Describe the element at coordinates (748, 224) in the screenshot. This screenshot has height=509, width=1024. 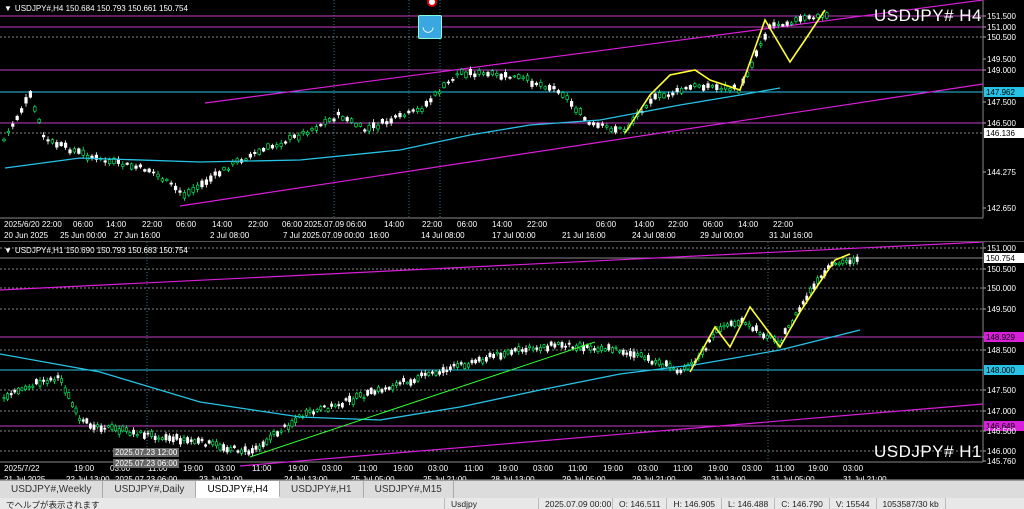
I see `time-label: 14:00` at that location.